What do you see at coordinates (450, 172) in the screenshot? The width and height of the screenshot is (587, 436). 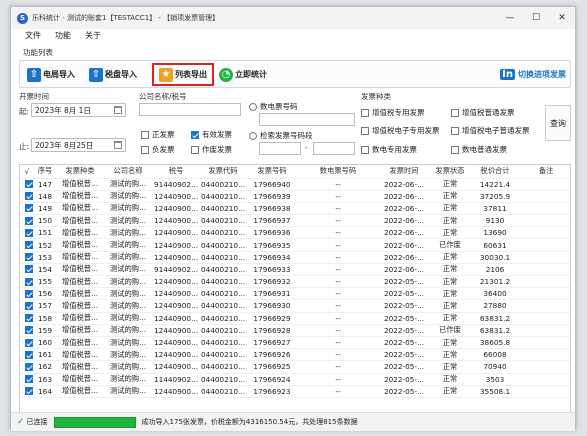 I see `column-header: 发票状态` at bounding box center [450, 172].